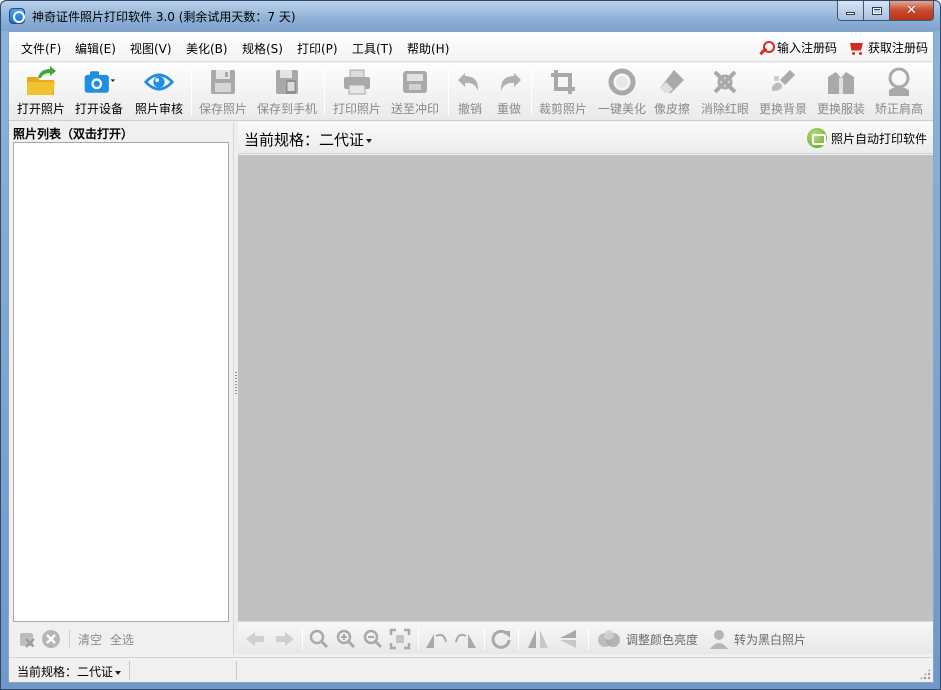  What do you see at coordinates (783, 82) in the screenshot?
I see `background-icon` at bounding box center [783, 82].